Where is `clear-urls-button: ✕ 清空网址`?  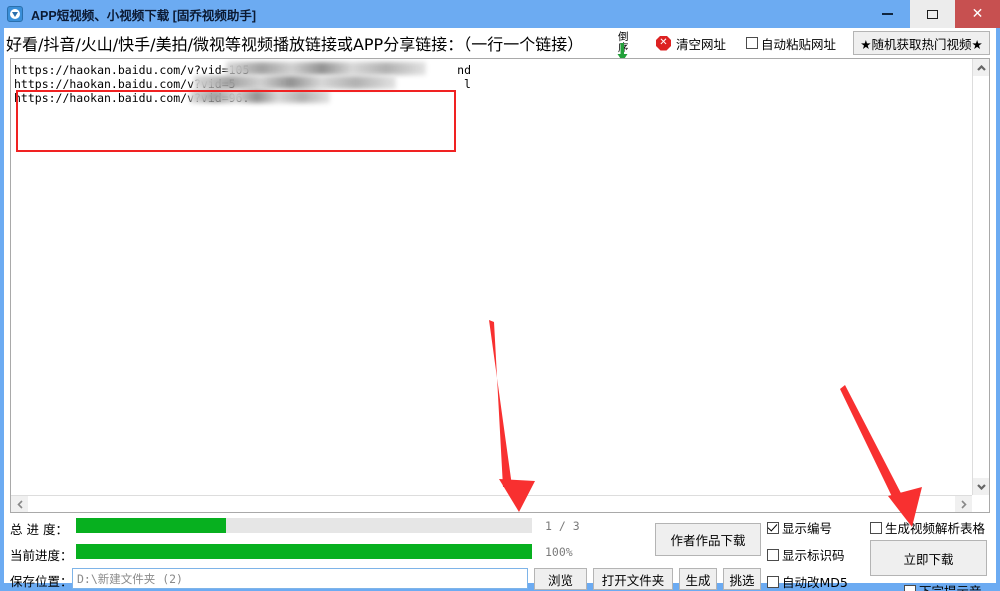 clear-urls-button: ✕ 清空网址 is located at coordinates (691, 43).